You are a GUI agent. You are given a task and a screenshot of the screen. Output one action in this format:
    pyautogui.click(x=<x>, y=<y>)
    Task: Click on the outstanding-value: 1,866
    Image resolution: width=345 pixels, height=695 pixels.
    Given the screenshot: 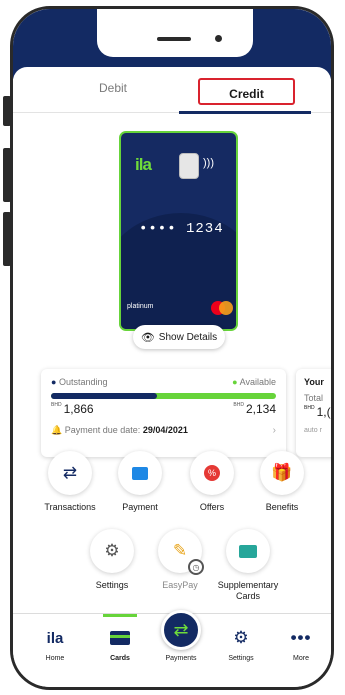 What is the action you would take?
    pyautogui.click(x=78, y=409)
    